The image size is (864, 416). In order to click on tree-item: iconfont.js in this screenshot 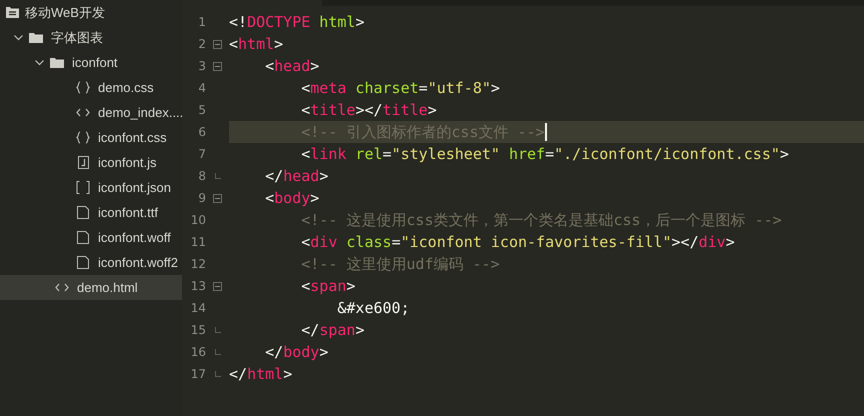, I will do `click(91, 162)`.